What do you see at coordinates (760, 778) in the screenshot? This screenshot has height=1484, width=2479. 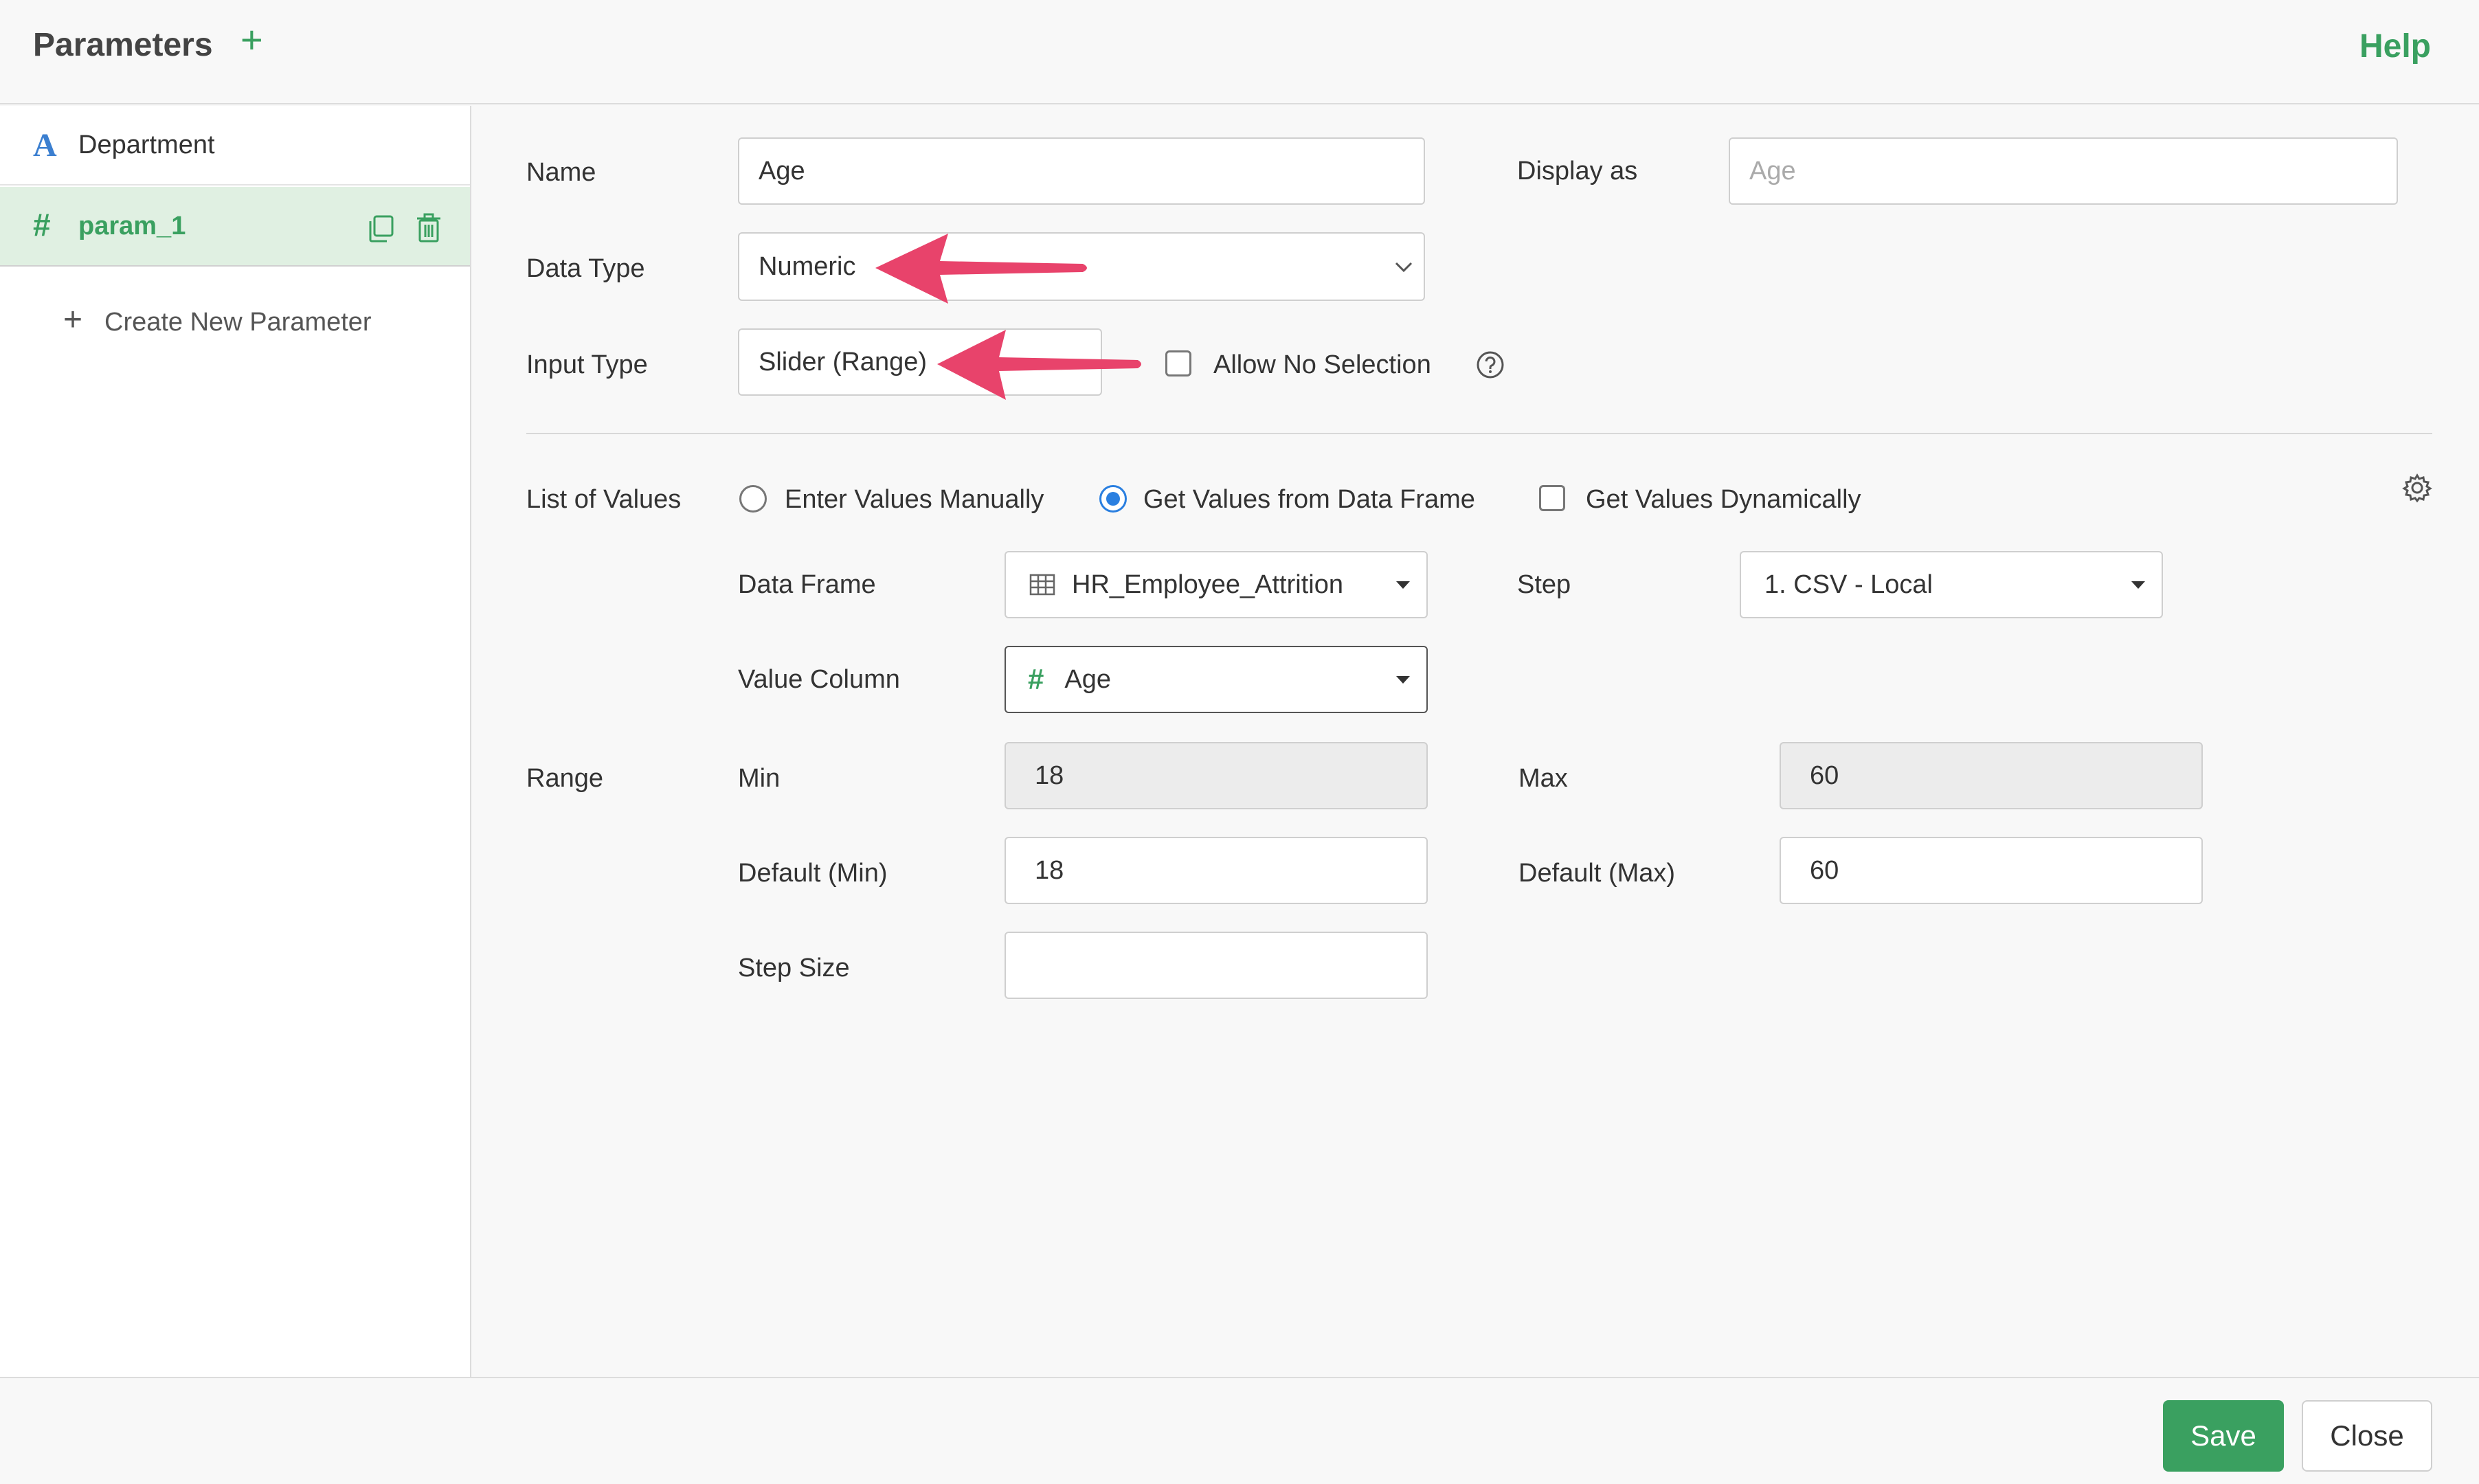 I see `min-label: Min` at bounding box center [760, 778].